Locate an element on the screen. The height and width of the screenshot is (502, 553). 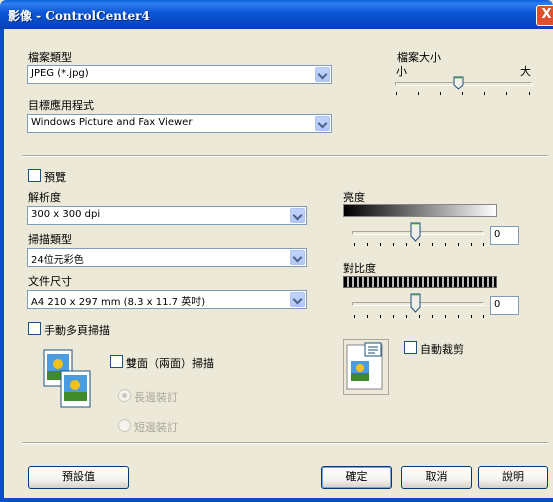
window-frame-left is located at coordinates (2, 265).